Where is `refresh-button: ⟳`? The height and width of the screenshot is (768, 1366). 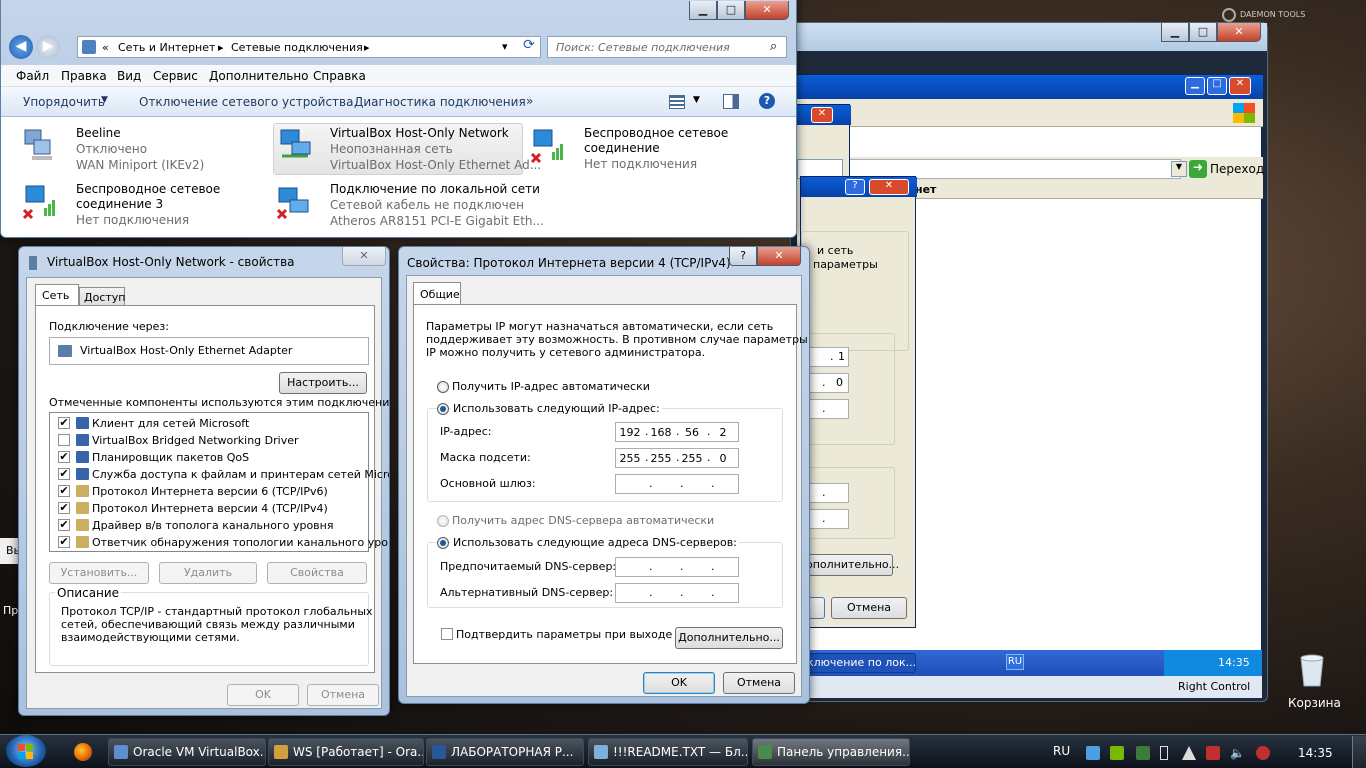 refresh-button: ⟳ is located at coordinates (529, 47).